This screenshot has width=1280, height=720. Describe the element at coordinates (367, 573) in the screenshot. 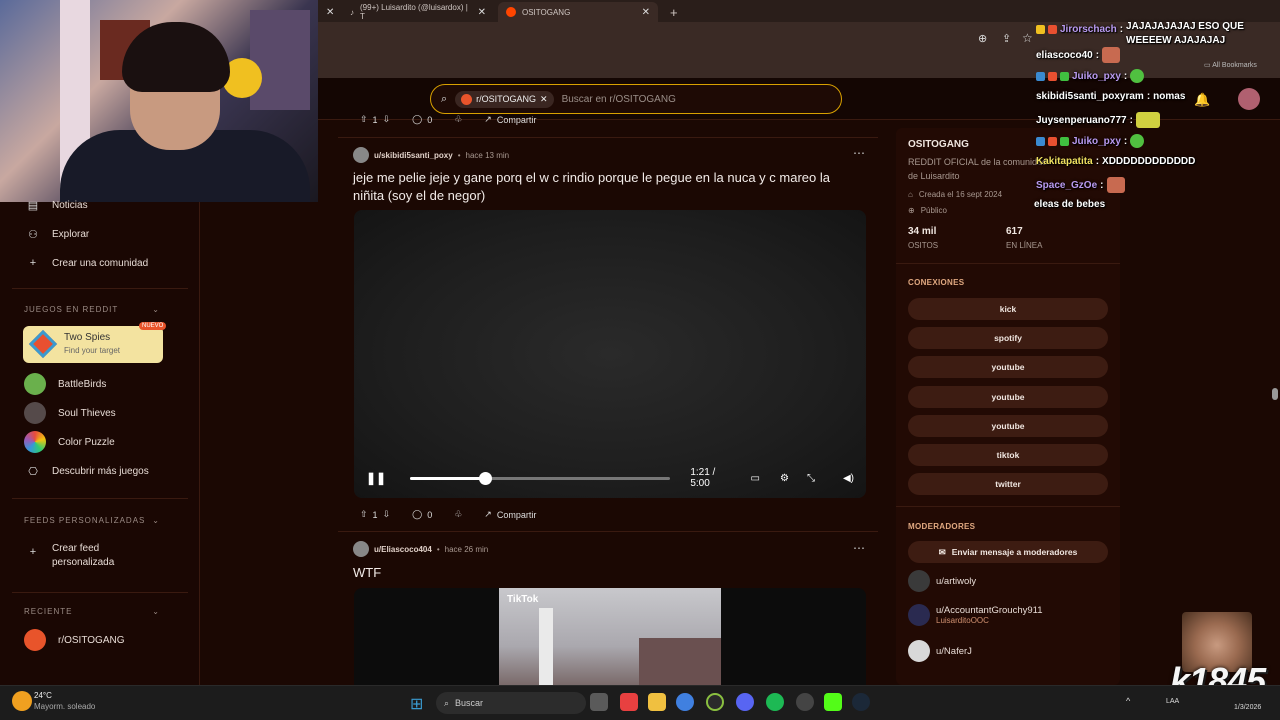

I see `post2-title: WTF` at that location.